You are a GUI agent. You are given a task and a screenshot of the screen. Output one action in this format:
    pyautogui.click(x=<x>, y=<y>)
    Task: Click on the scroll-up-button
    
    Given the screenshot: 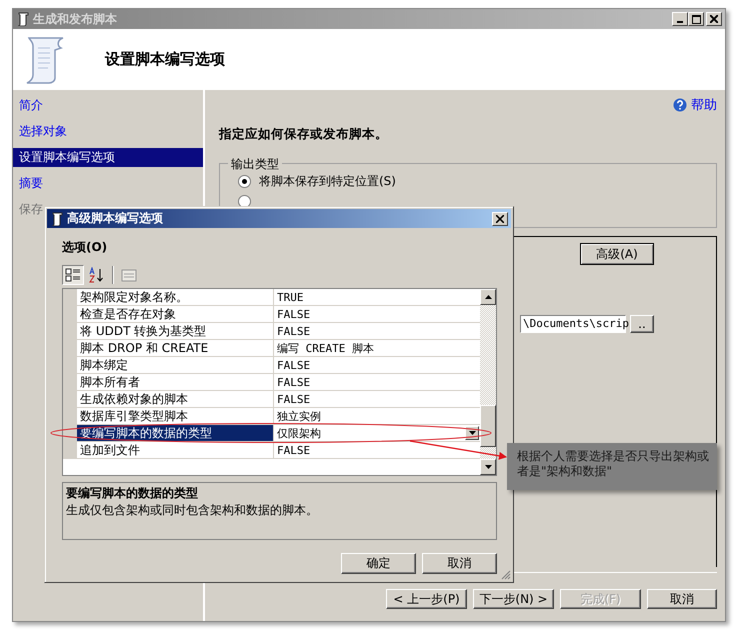 What is the action you would take?
    pyautogui.click(x=488, y=297)
    